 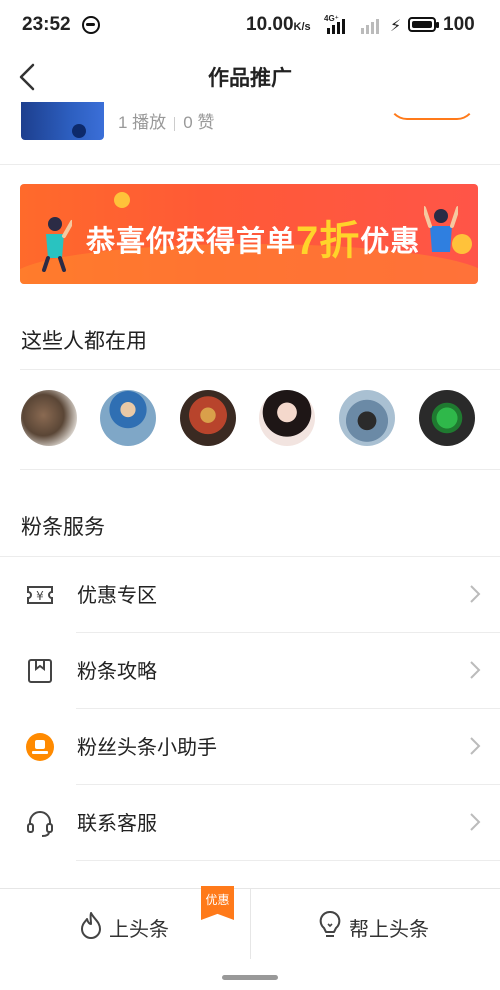 What do you see at coordinates (142, 122) in the screenshot?
I see `play-count: 1 播放` at bounding box center [142, 122].